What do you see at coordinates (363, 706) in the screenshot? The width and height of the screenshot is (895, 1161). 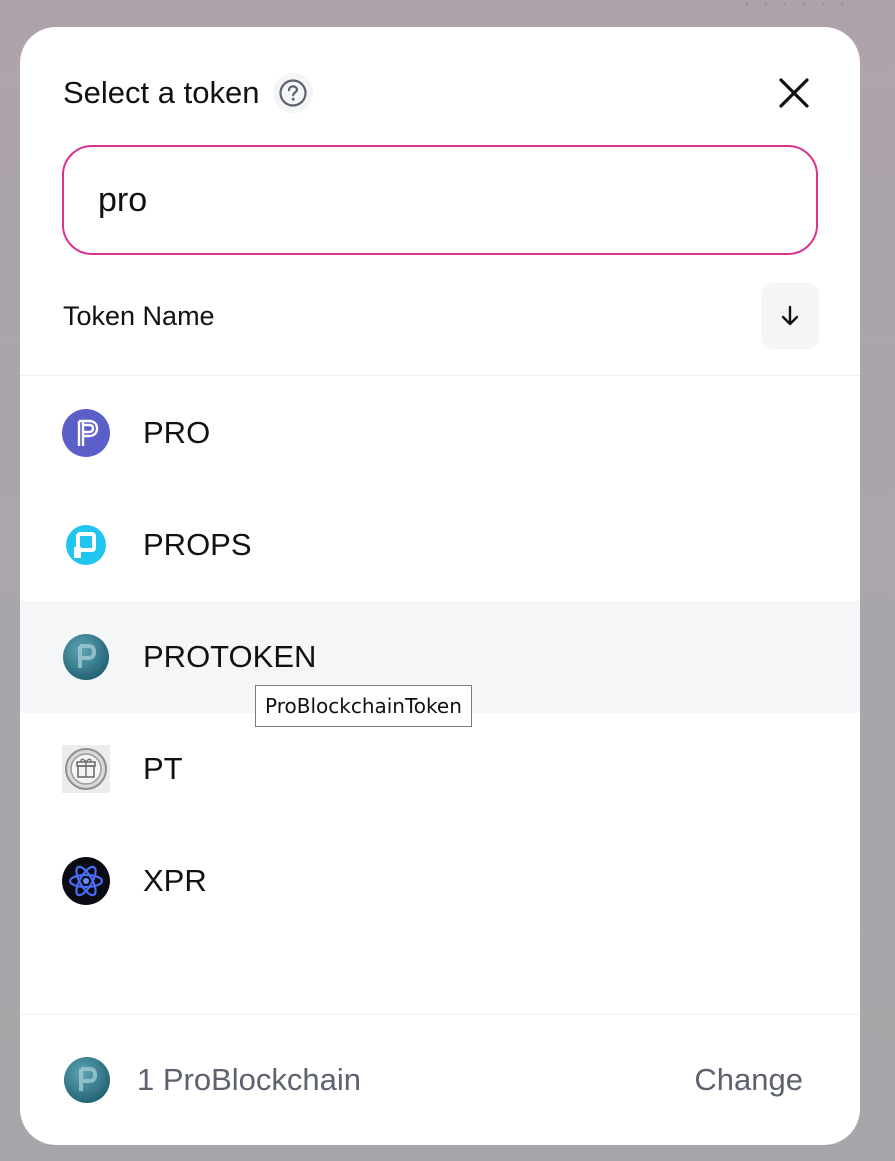 I see `token-name-tooltip: ProBlockchainToken` at bounding box center [363, 706].